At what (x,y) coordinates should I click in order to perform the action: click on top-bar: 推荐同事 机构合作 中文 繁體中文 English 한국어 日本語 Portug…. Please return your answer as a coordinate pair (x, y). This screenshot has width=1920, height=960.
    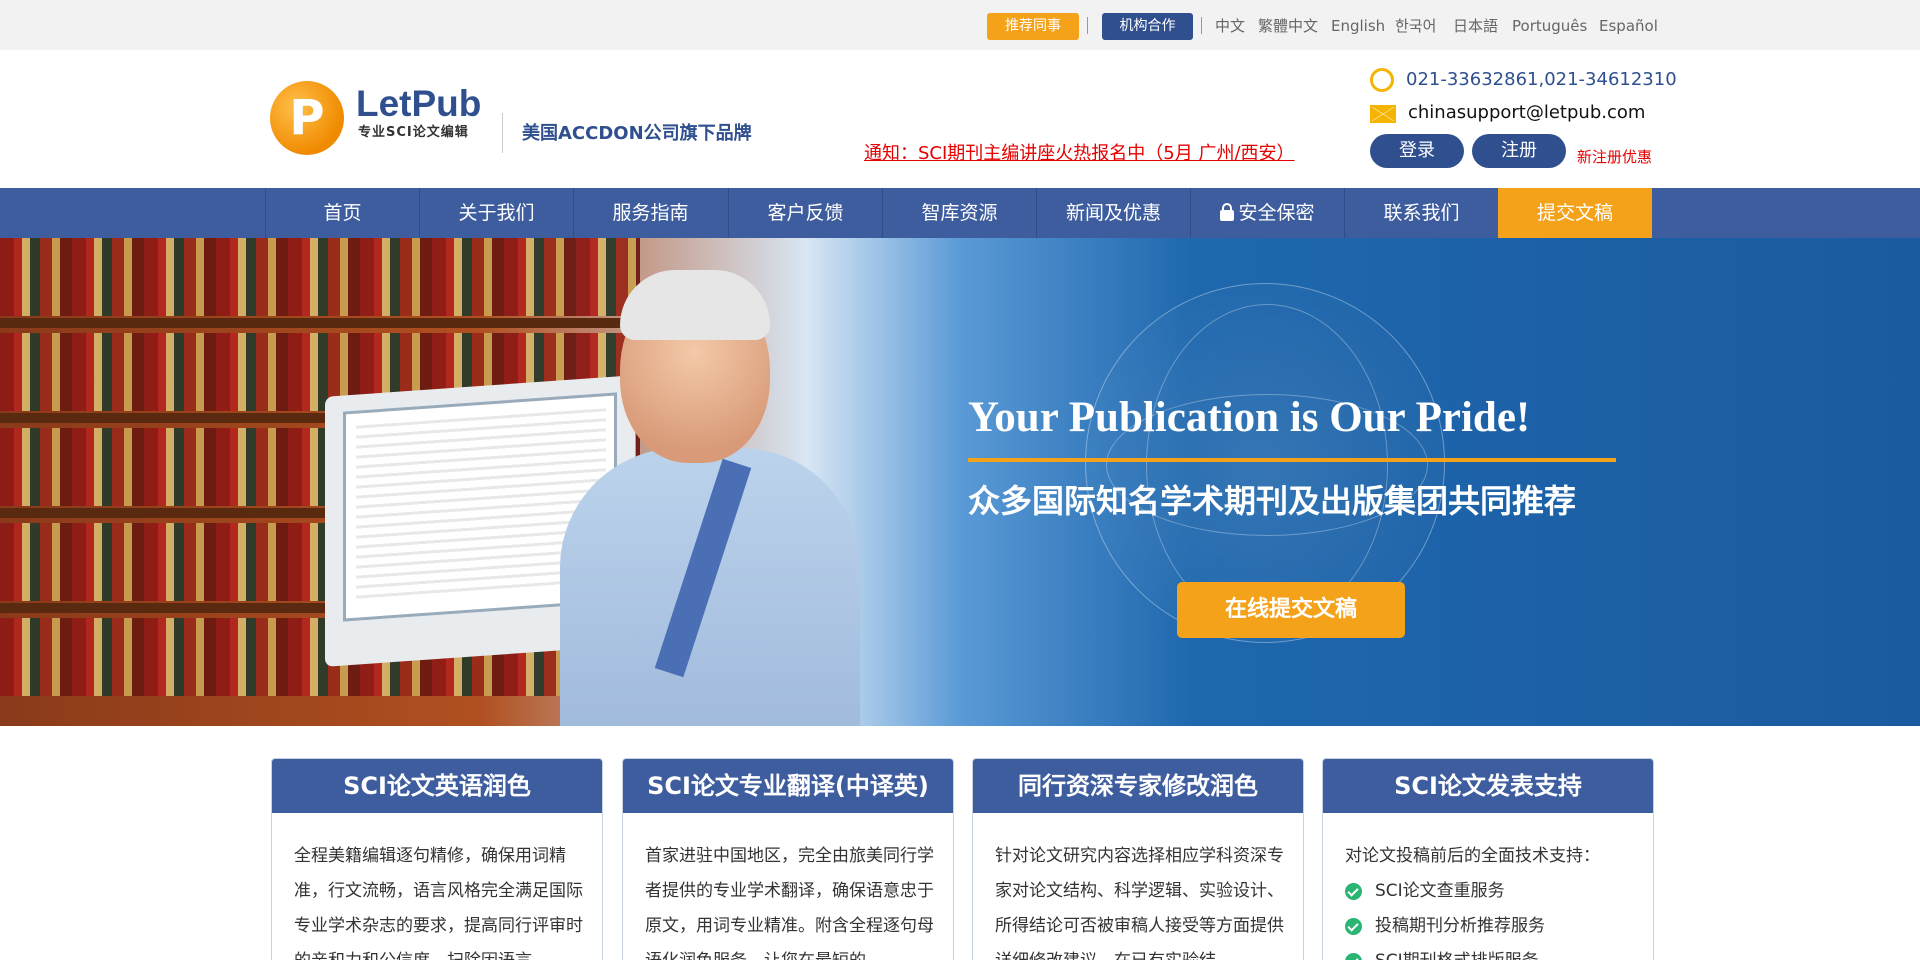
    Looking at the image, I should click on (960, 25).